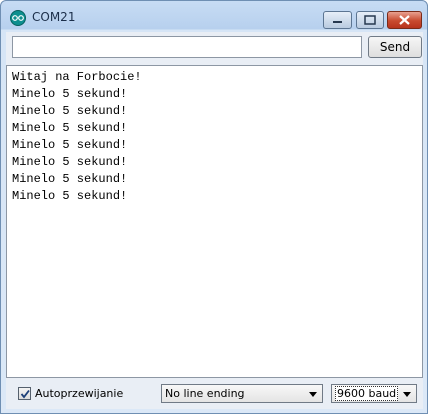  I want to click on checkmark-icon, so click(25, 394).